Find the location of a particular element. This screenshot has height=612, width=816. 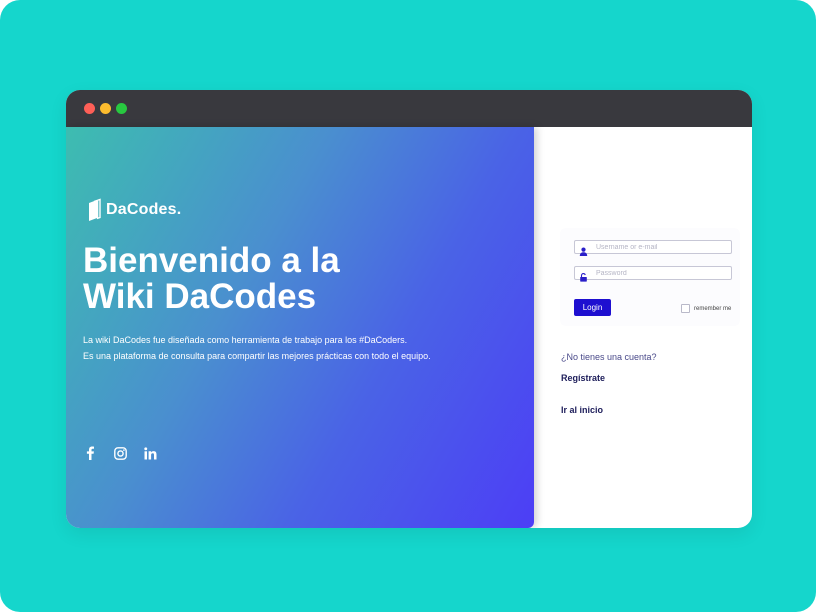

window-titlebar is located at coordinates (409, 108).